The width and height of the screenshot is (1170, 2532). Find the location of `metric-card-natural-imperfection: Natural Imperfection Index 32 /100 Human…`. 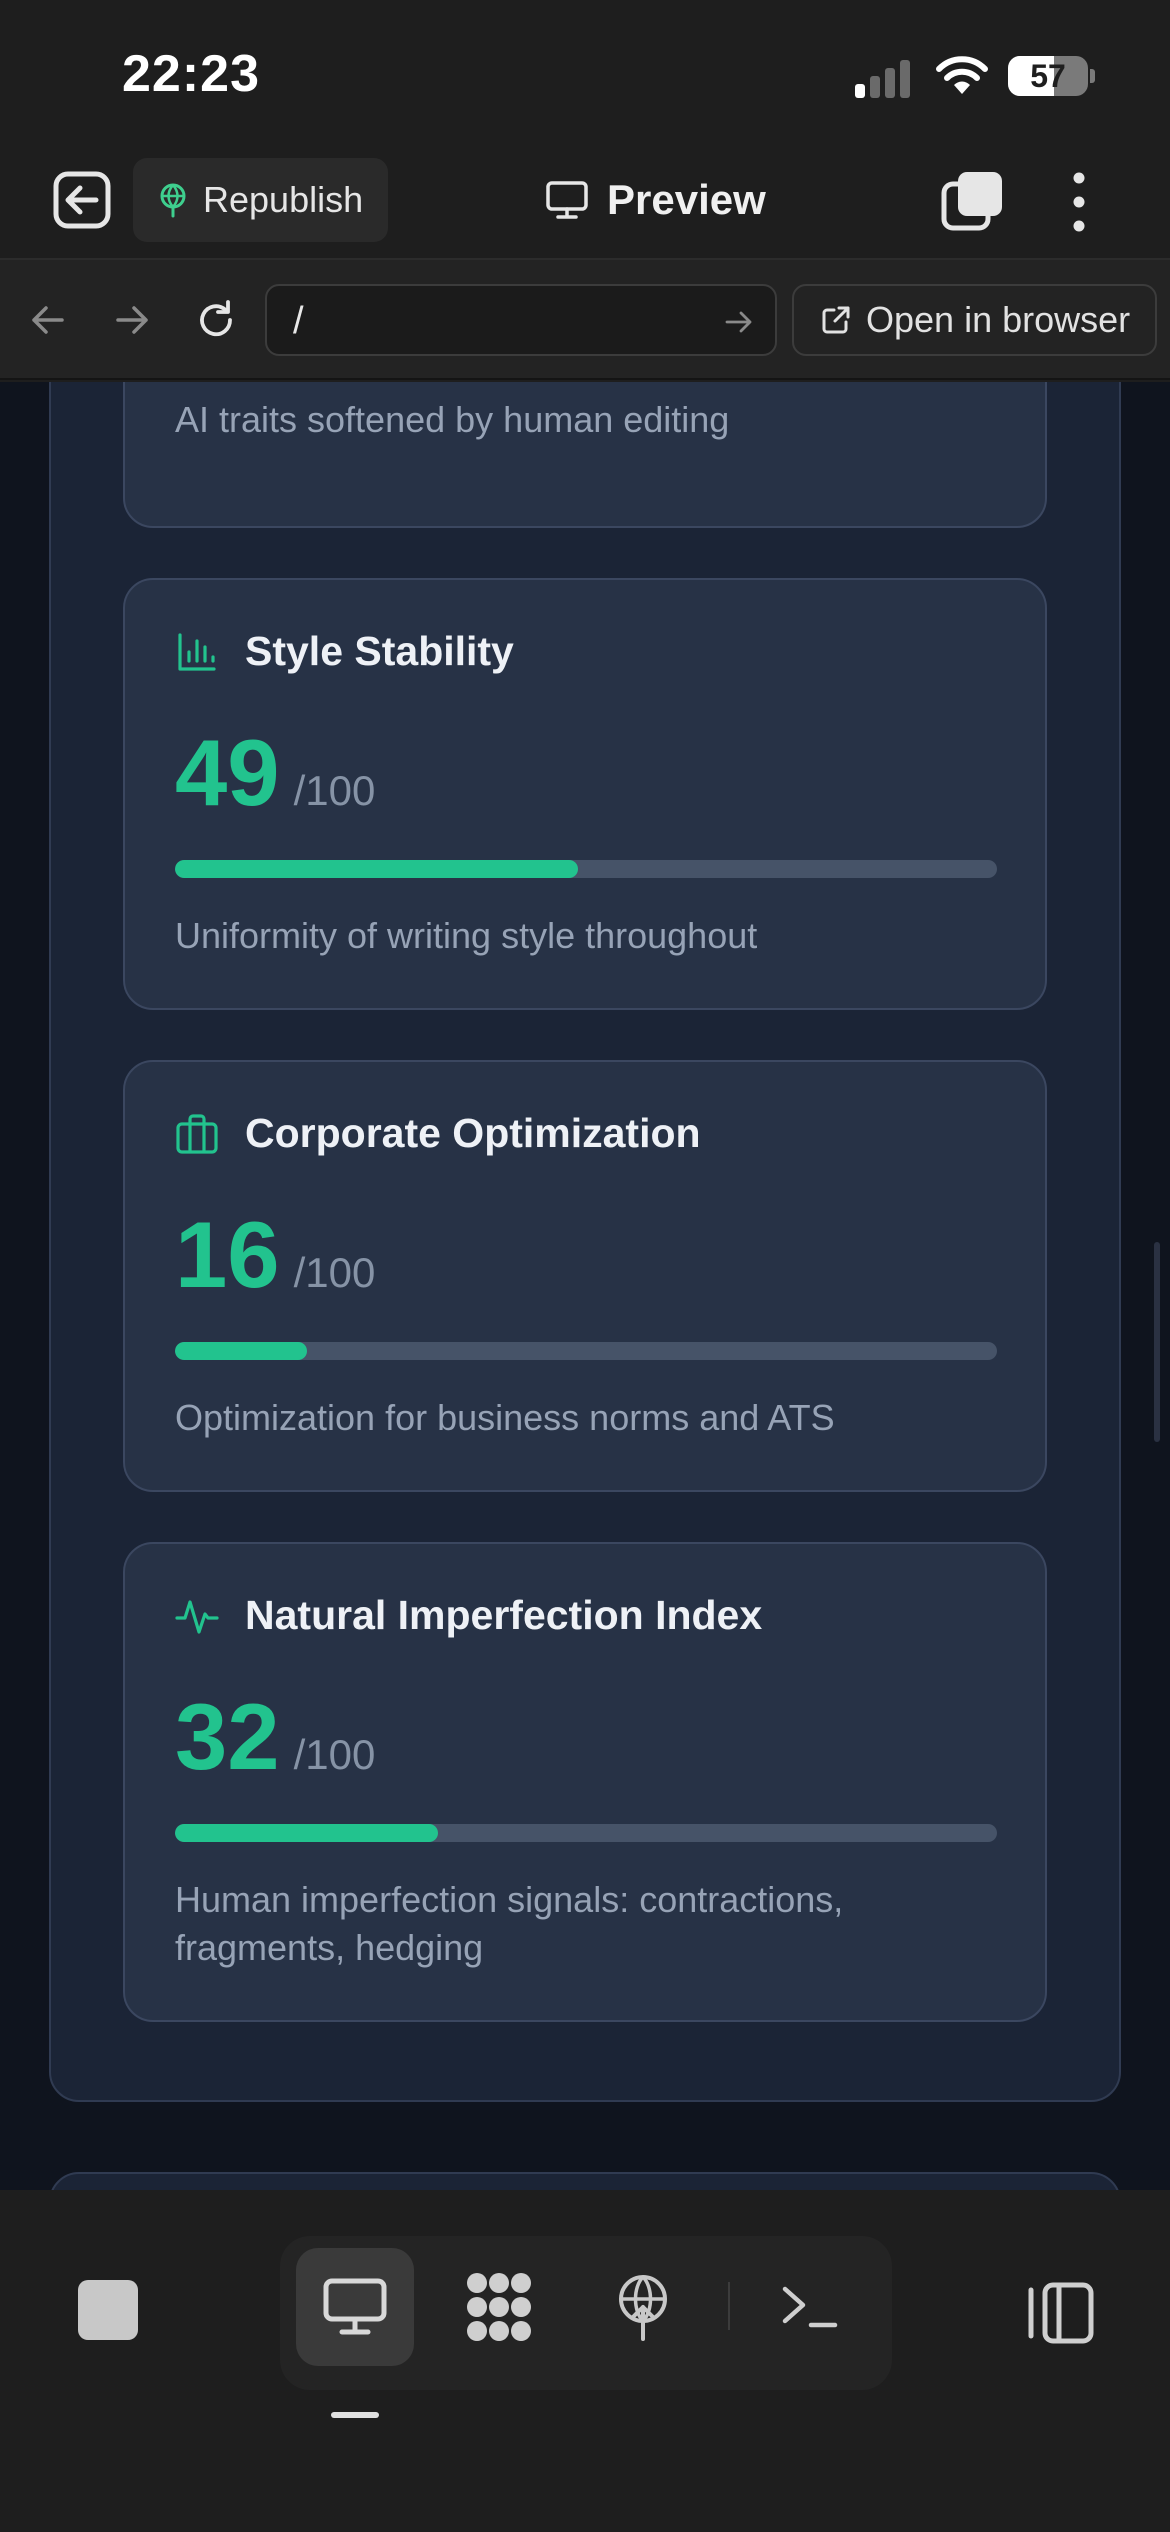

metric-card-natural-imperfection: Natural Imperfection Index 32 /100 Human… is located at coordinates (585, 1782).